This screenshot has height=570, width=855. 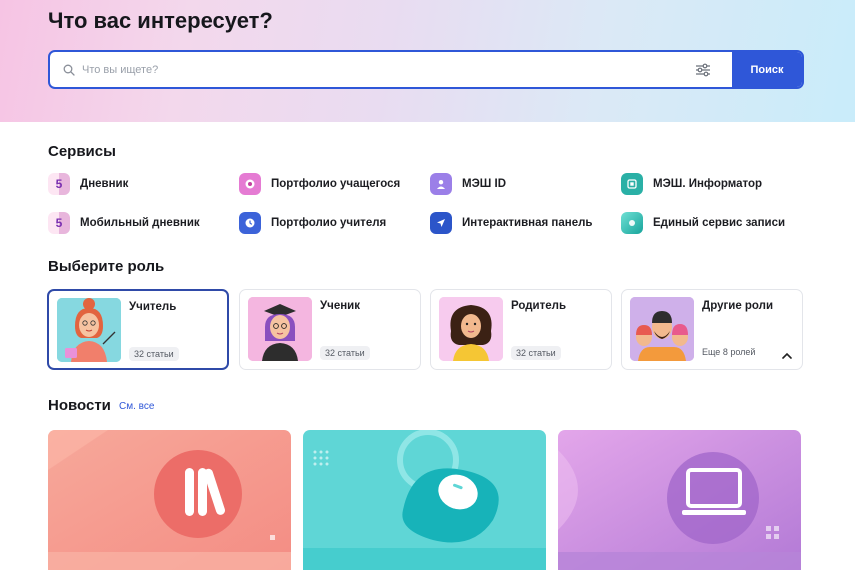 I want to click on service-informator: МЭШ. Информатор, so click(x=691, y=184).